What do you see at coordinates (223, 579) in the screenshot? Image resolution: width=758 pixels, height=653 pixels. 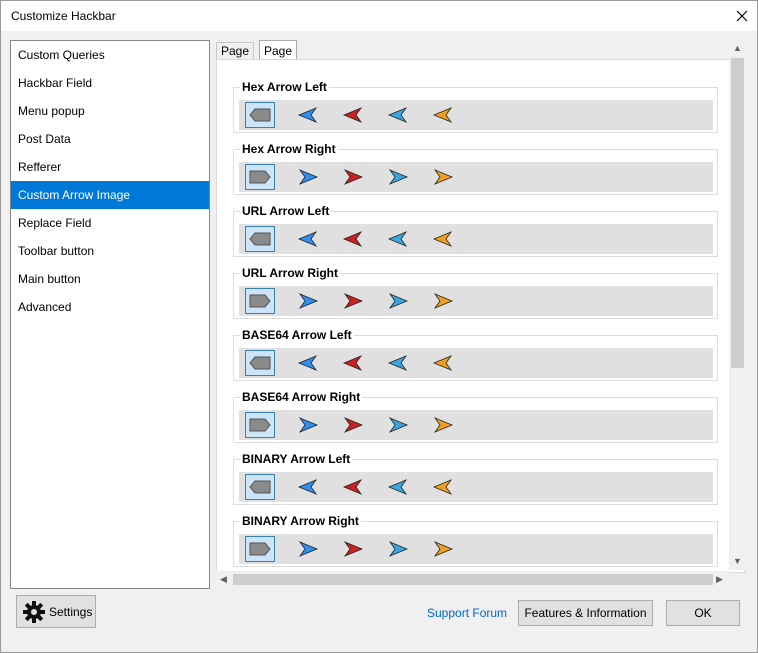 I see `scroll-left-icon: ◀` at bounding box center [223, 579].